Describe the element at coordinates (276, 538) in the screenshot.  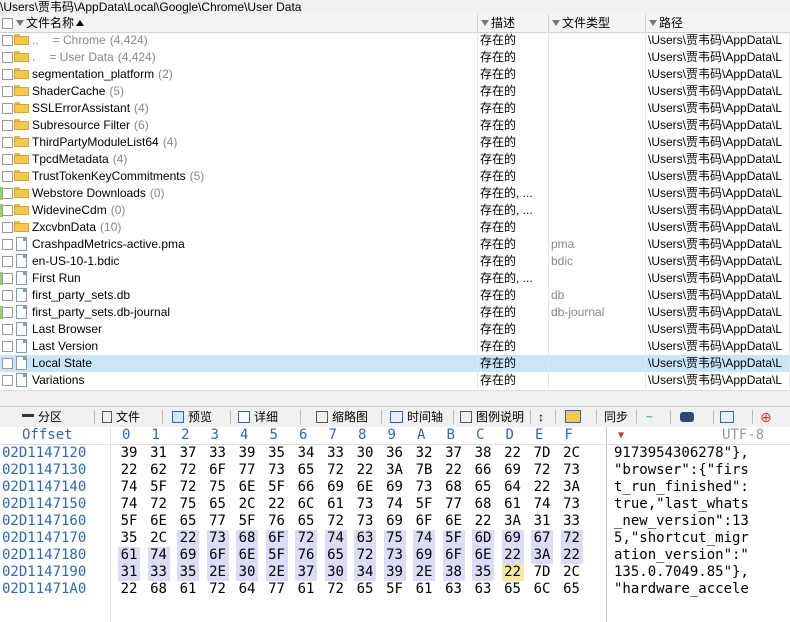
I see `hex-byte: 6F` at that location.